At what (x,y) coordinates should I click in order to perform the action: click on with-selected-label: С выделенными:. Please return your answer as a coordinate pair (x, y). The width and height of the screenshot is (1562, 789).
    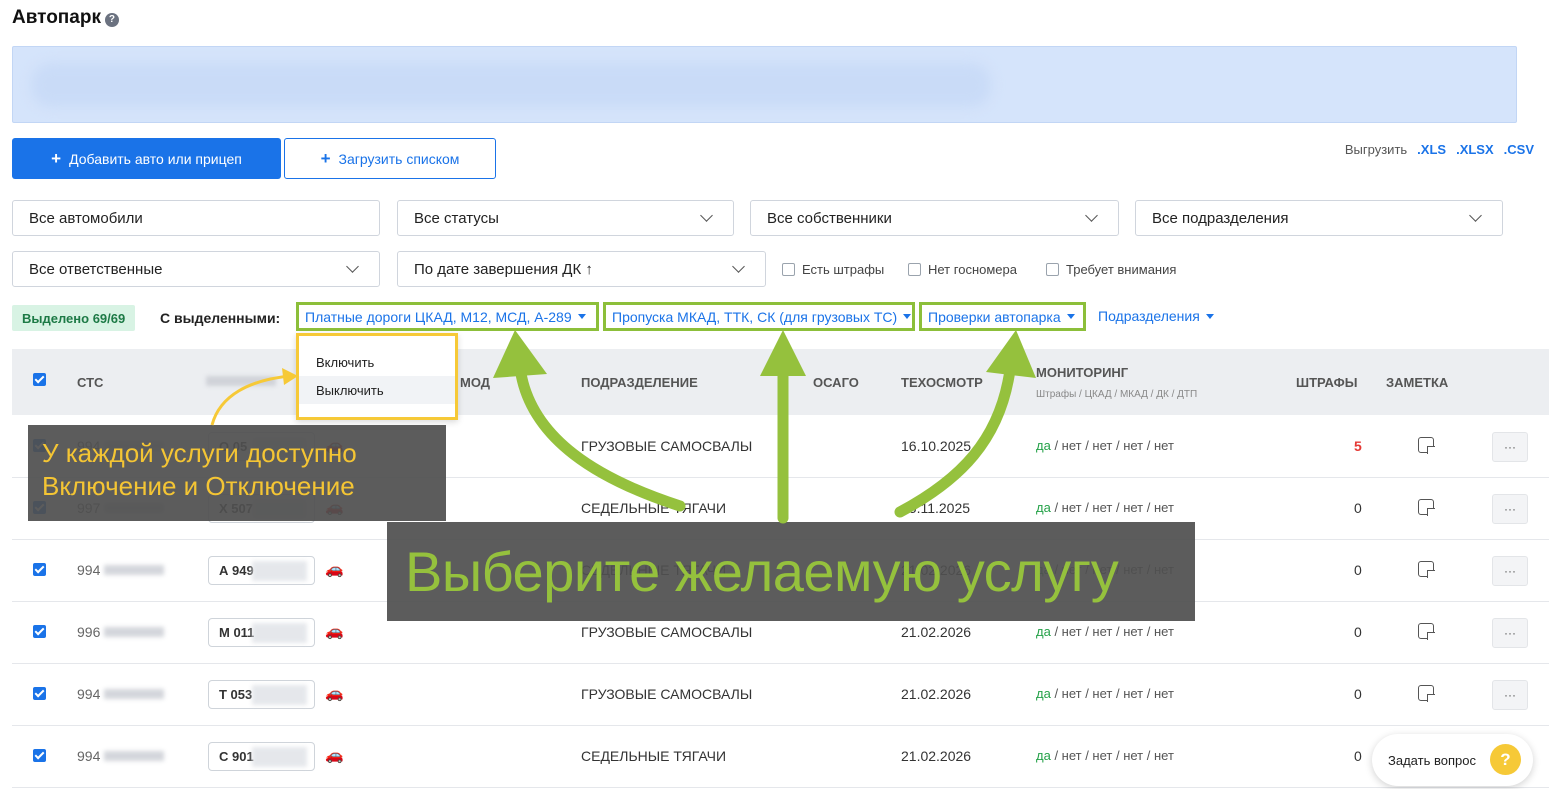
    Looking at the image, I should click on (220, 318).